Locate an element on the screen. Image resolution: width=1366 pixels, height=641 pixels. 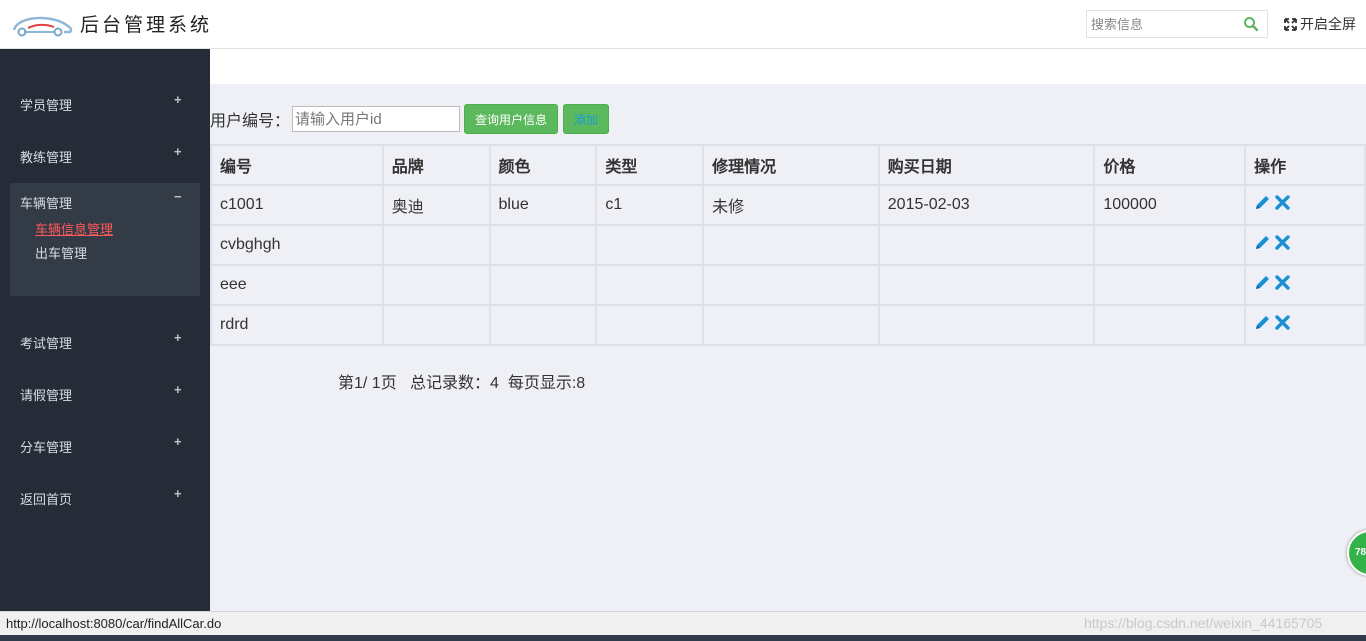
fullscreen-label: 开启全屏 is located at coordinates (1328, 24).